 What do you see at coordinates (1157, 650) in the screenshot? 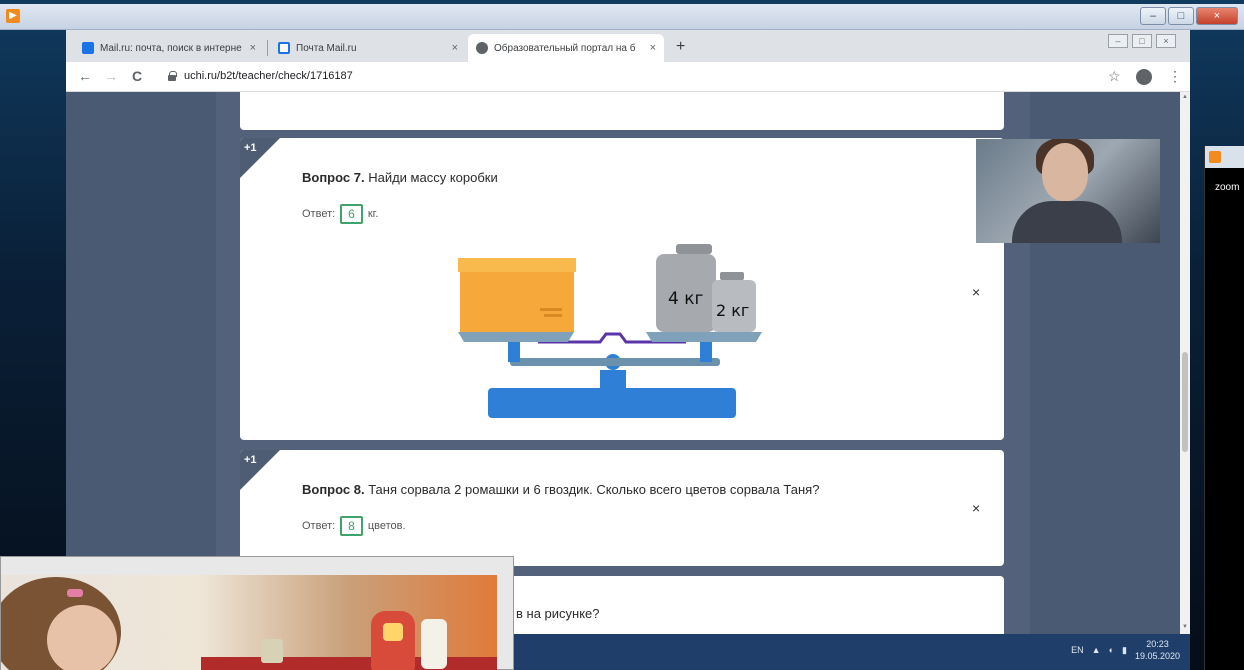
I see `clock: 20:23 19.05.2020` at bounding box center [1157, 650].